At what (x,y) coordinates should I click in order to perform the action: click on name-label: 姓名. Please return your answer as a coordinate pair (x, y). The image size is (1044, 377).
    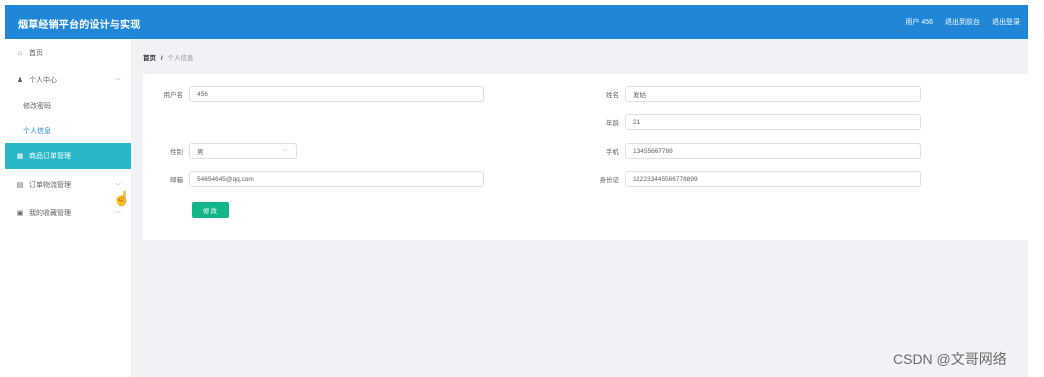
    Looking at the image, I should click on (612, 95).